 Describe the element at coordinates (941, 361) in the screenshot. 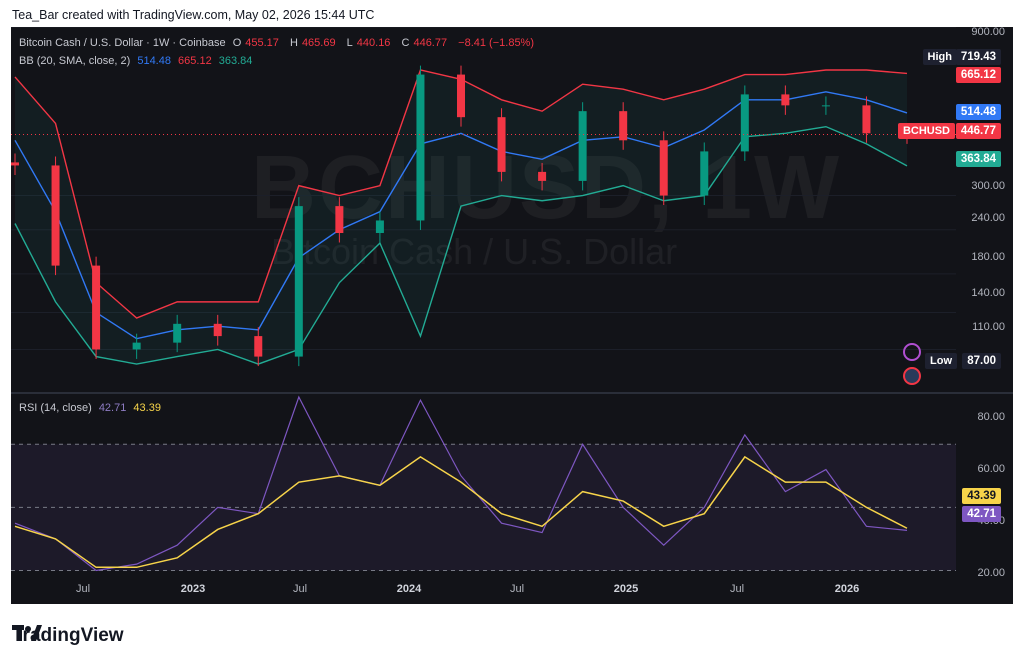

I see `low-marker-label: Low` at that location.